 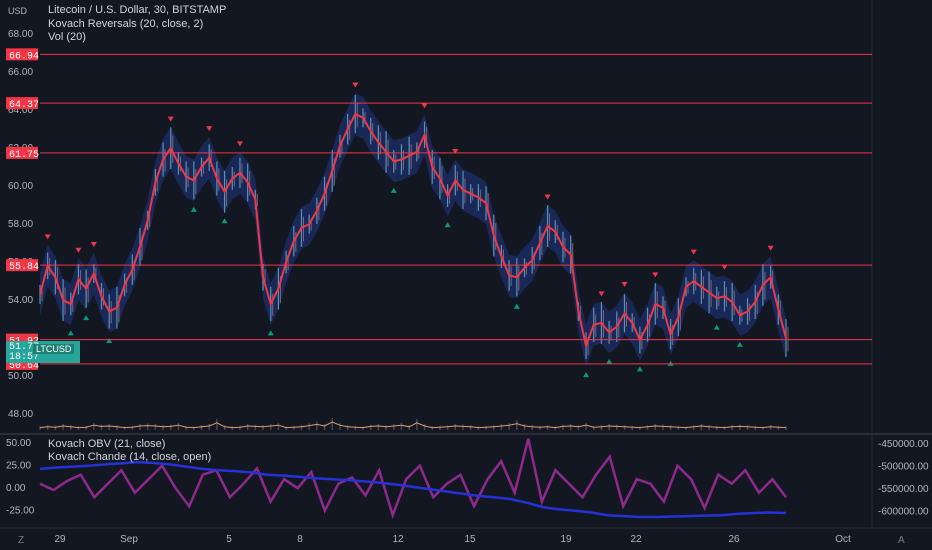 I want to click on osc-right-tick: -450000.00, so click(x=903, y=444).